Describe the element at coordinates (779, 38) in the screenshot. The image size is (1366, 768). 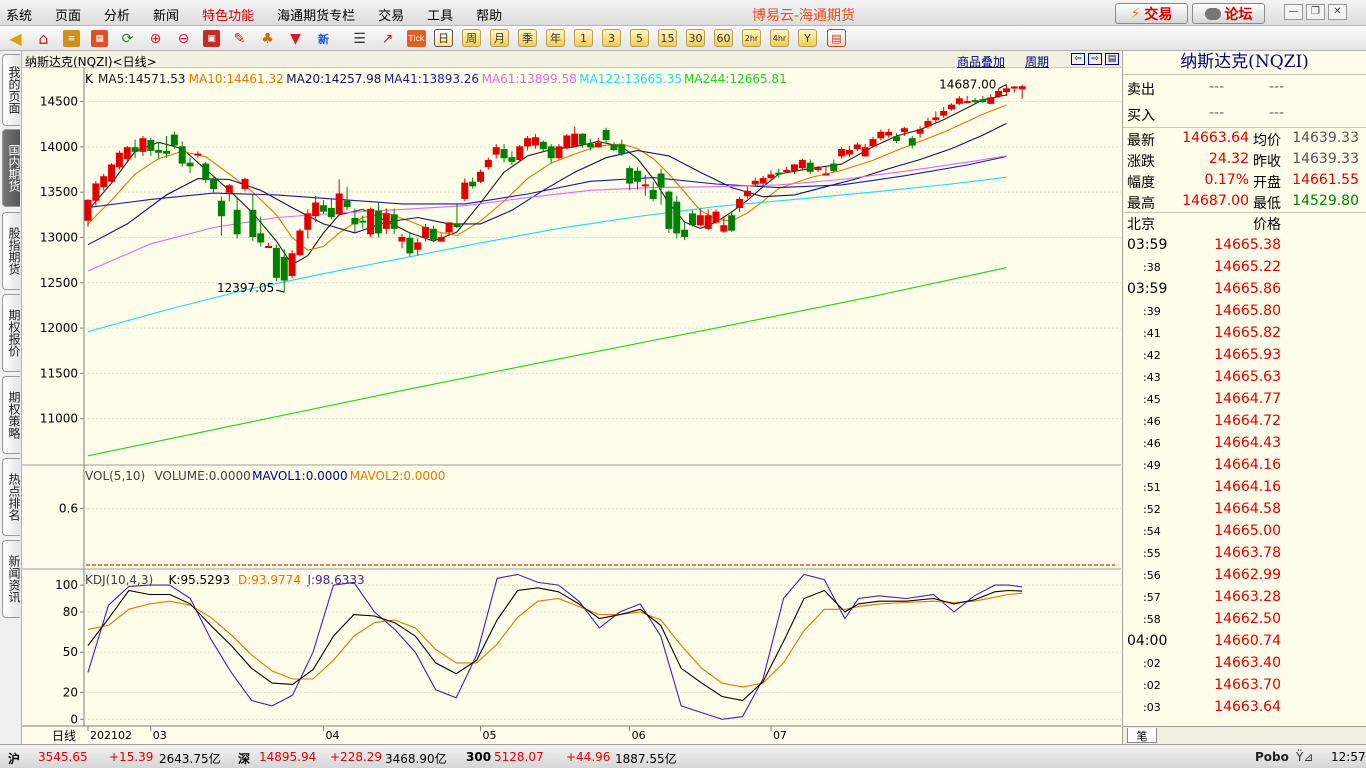
I see `period-button-12: 4hr` at that location.